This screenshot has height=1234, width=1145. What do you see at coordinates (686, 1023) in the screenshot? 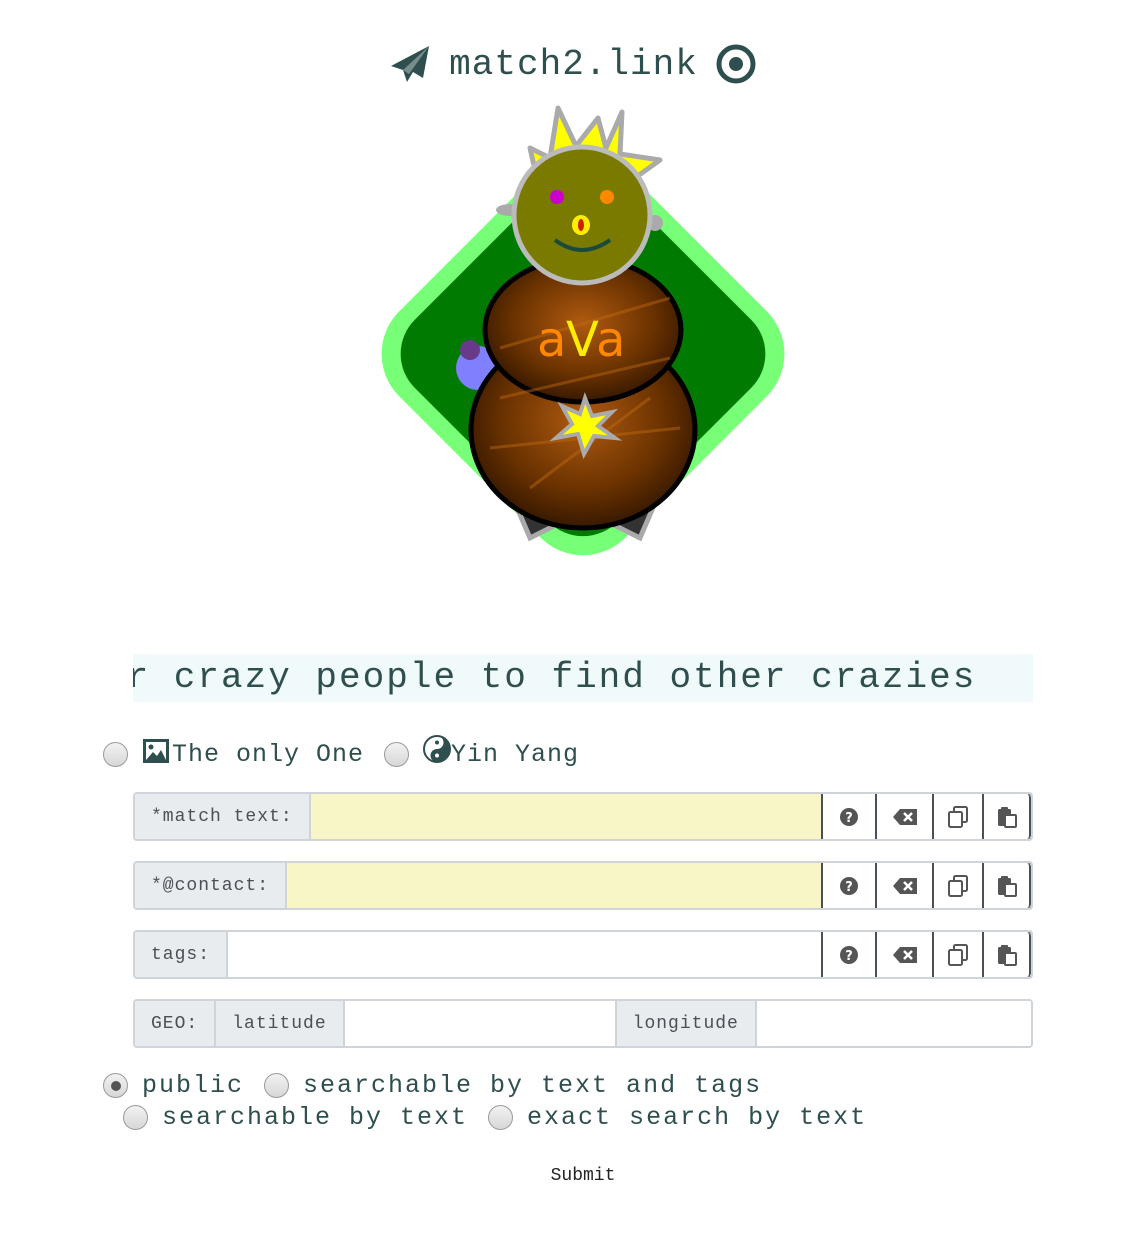
I see `longitude-label: longitude` at bounding box center [686, 1023].